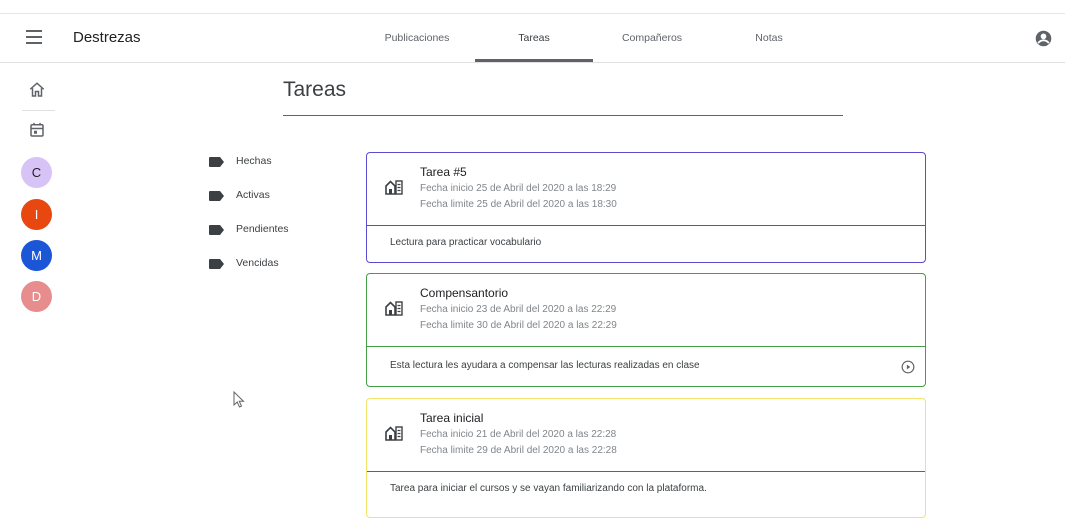 This screenshot has width=1065, height=518. What do you see at coordinates (417, 38) in the screenshot?
I see `tab-publicaciones: Publicaciones` at bounding box center [417, 38].